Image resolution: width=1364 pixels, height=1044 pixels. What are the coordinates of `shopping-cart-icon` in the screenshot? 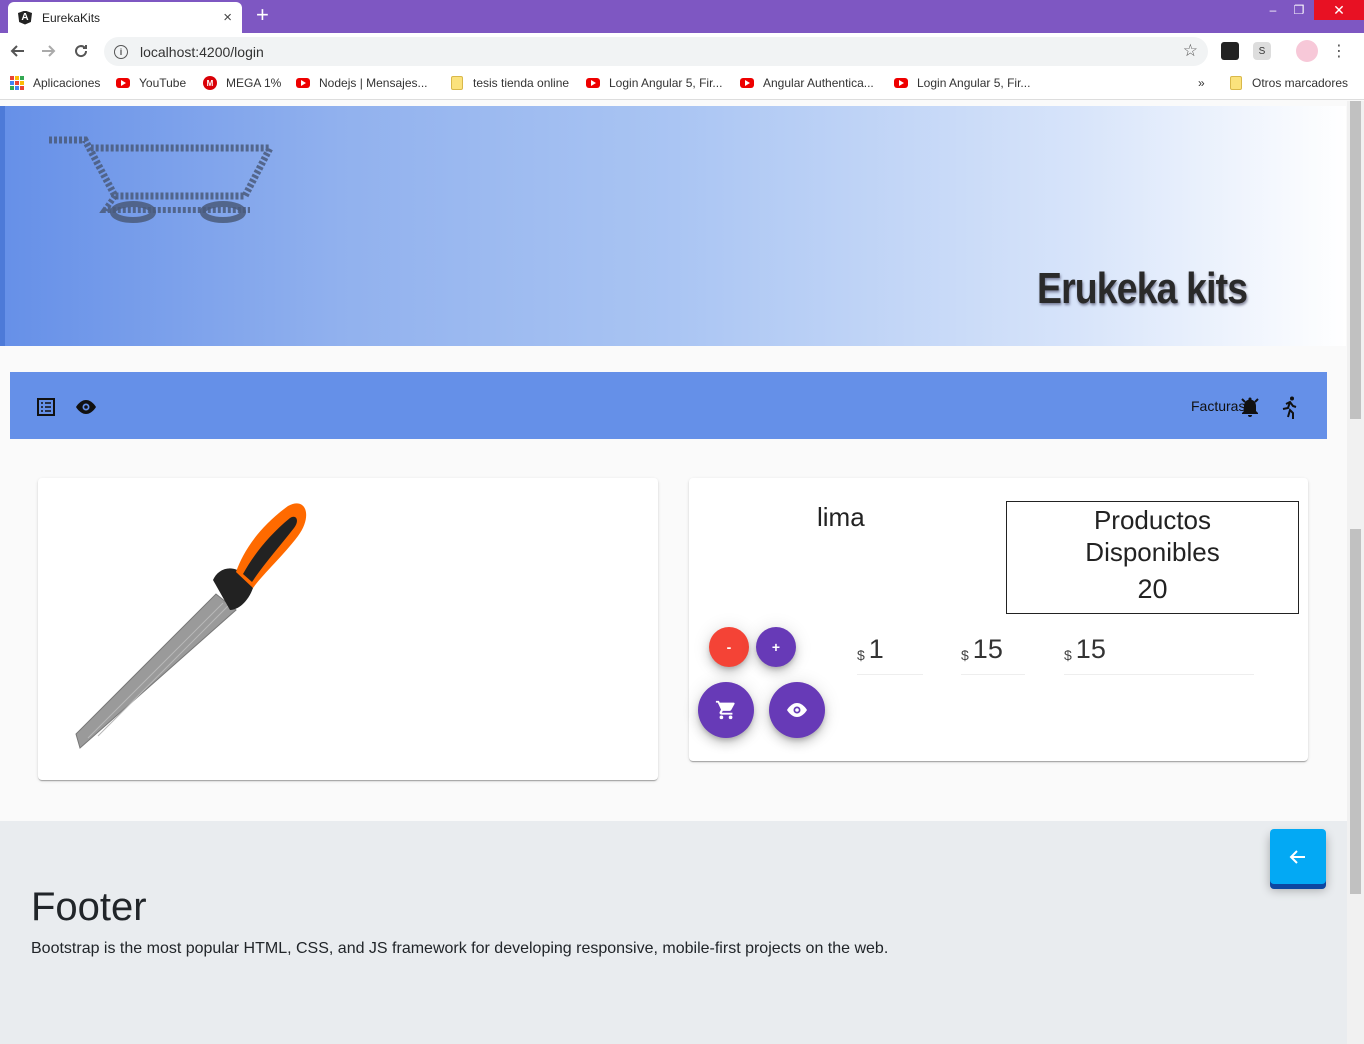 It's located at (725, 710).